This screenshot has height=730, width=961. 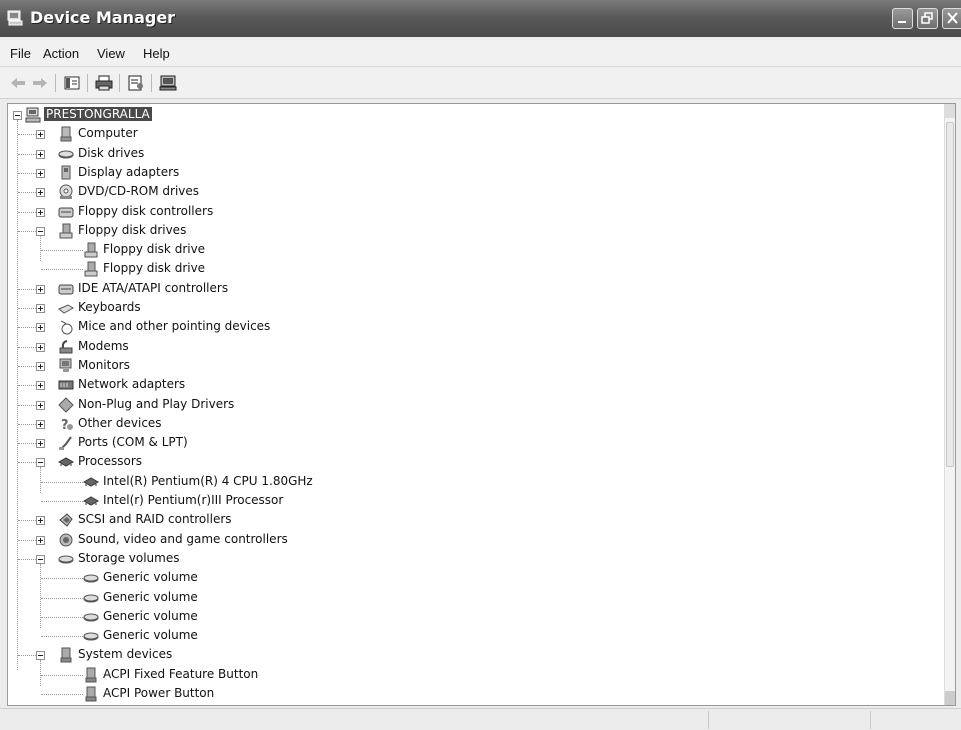 I want to click on tree-item-label: ACPI Fixed Feature Button, so click(x=181, y=673).